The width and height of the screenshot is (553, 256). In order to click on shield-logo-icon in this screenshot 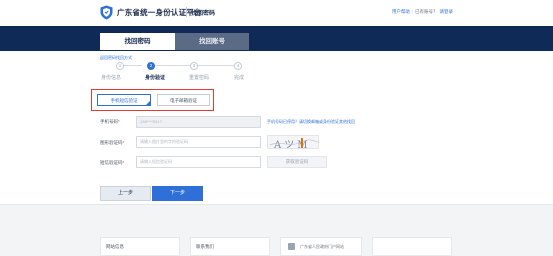, I will do `click(106, 12)`.